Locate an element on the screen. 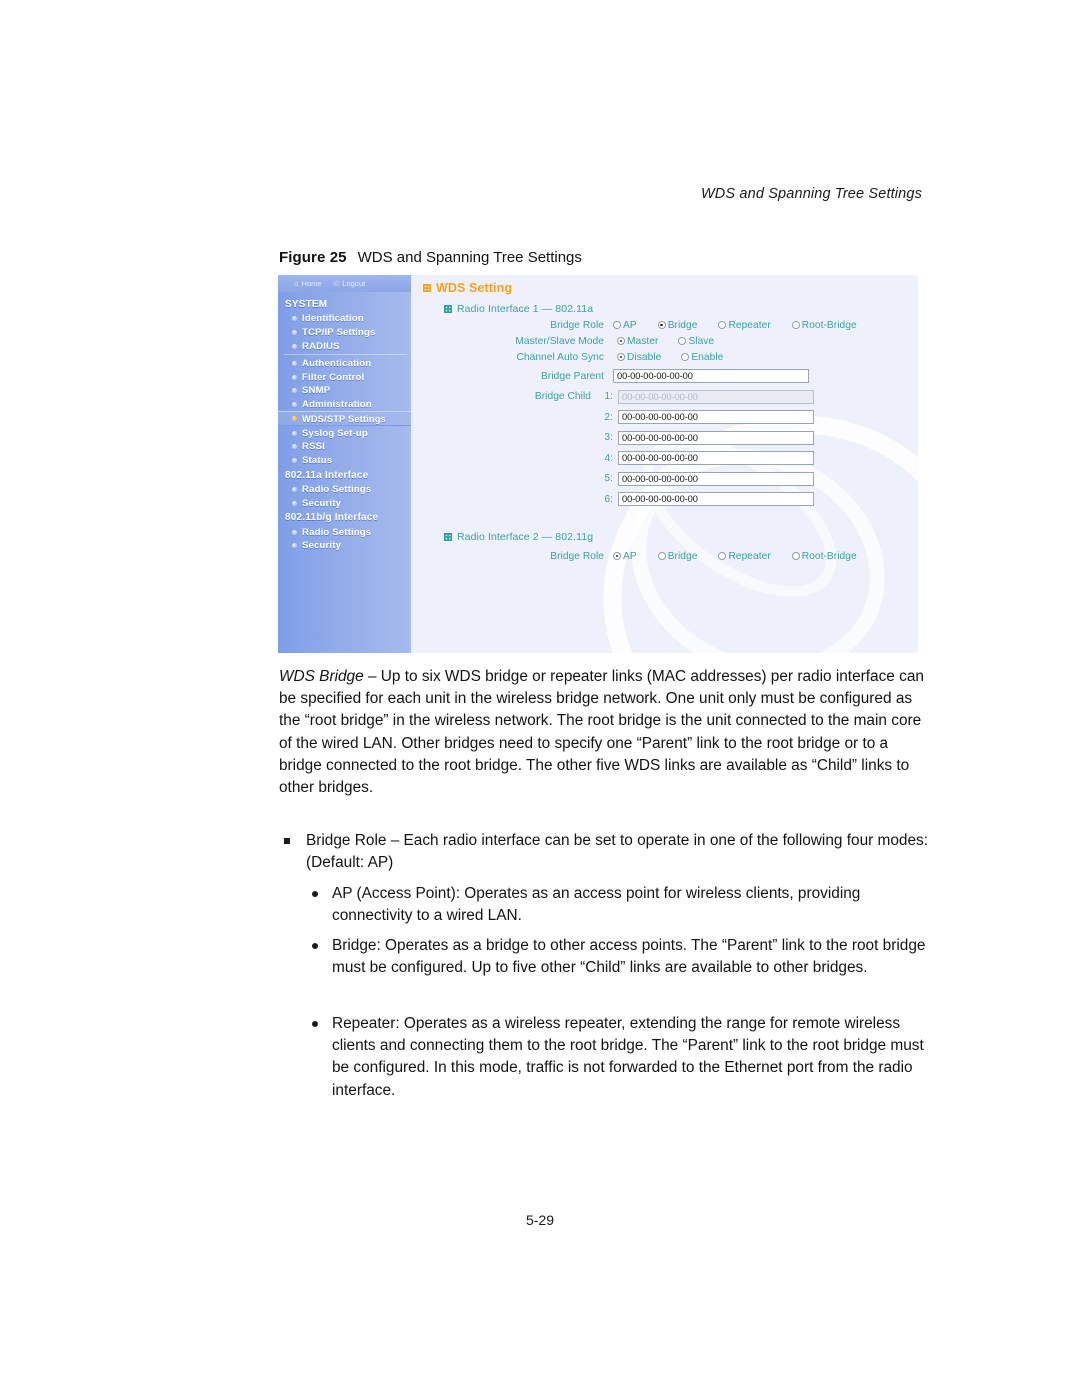 The image size is (1080, 1397). home-button: ⌂ Home is located at coordinates (308, 283).